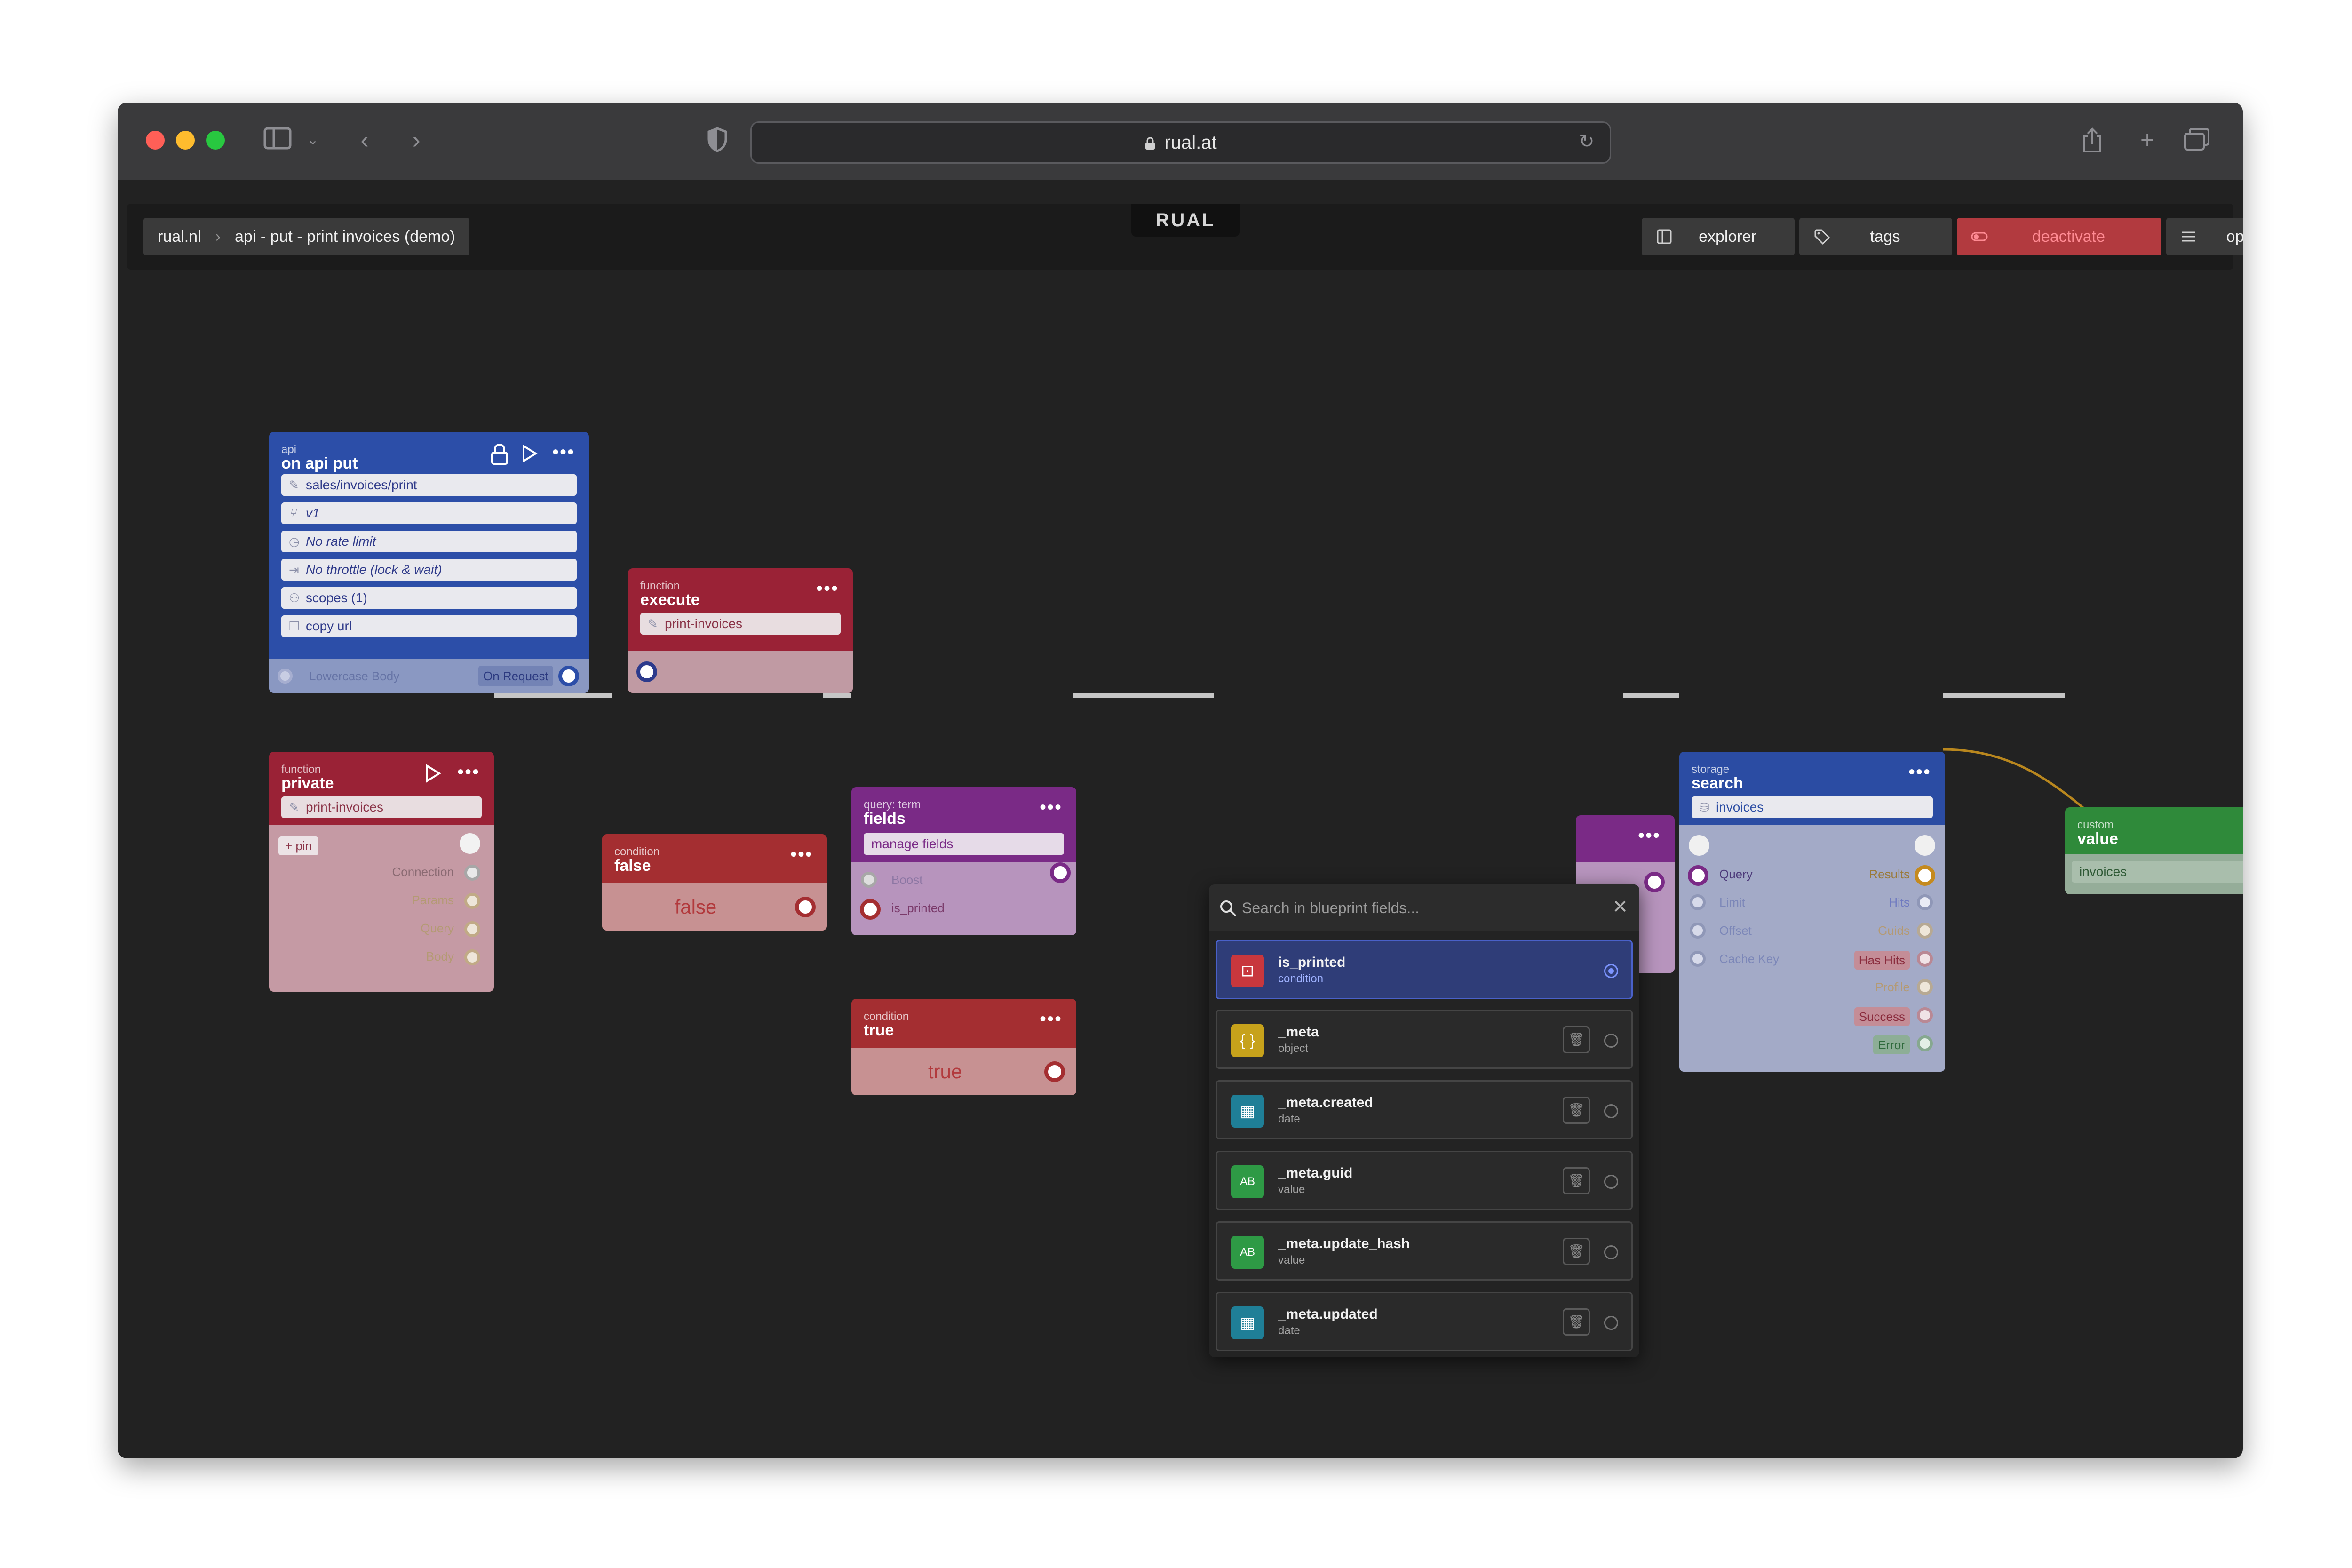 The width and height of the screenshot is (2352, 1568). Describe the element at coordinates (1311, 963) in the screenshot. I see `field-name: is_printed` at that location.